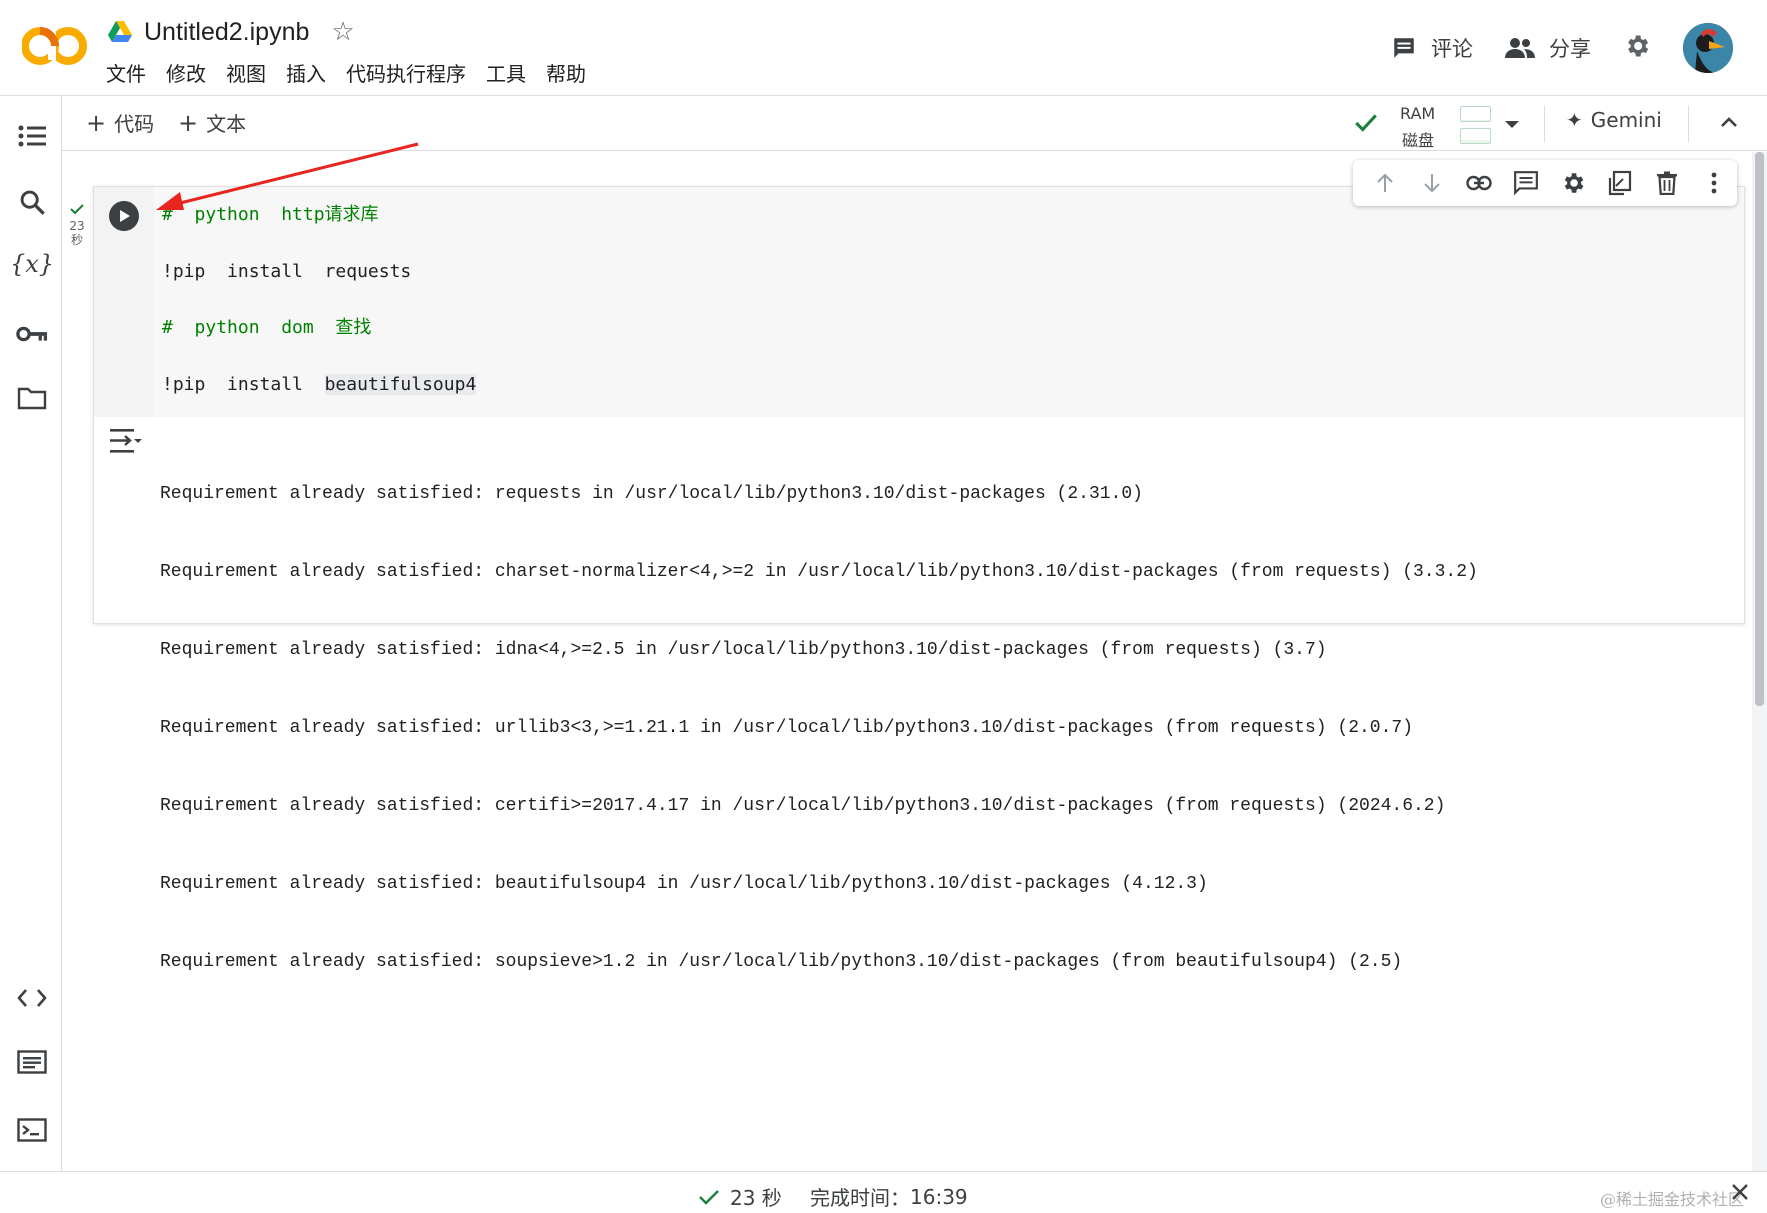  I want to click on ram-label: RAM, so click(1418, 113).